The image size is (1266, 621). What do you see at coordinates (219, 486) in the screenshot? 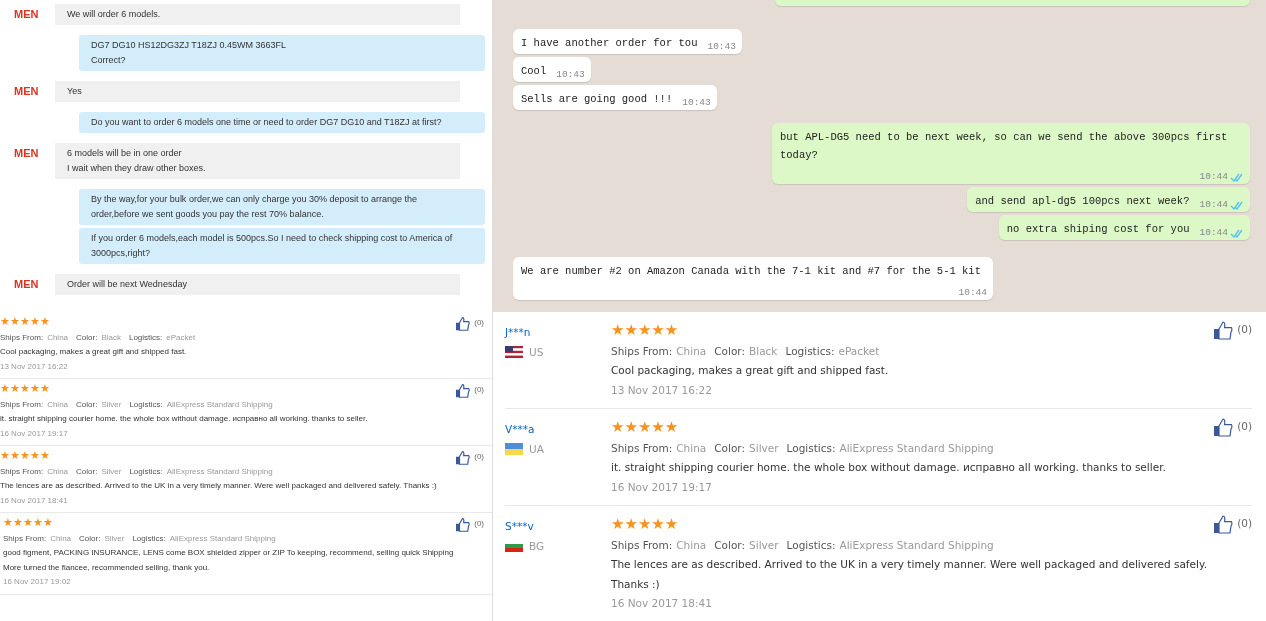
I see `review-text: The lences are as described. Arrived to the UK in a very timely manner. Were well packaged and delivered safely. Thanks :)` at bounding box center [219, 486].